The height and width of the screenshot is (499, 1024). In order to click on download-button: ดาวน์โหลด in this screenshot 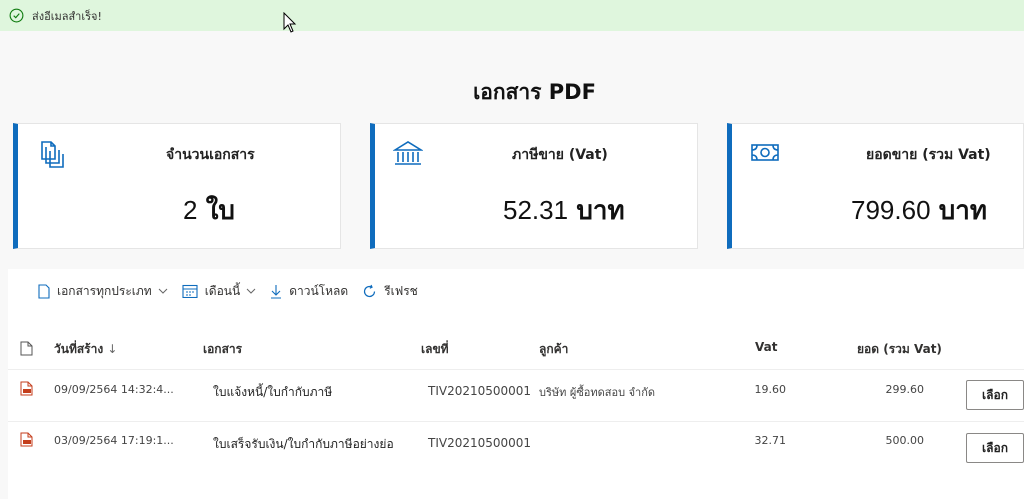, I will do `click(309, 291)`.